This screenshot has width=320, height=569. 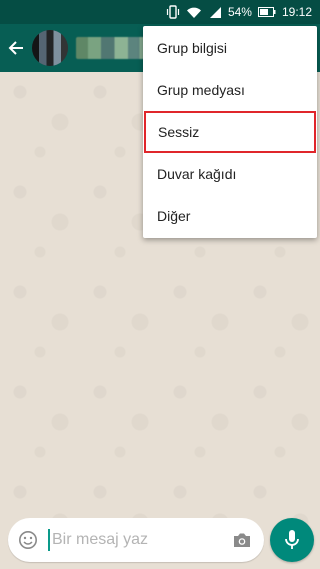 I want to click on camera-icon, so click(x=242, y=540).